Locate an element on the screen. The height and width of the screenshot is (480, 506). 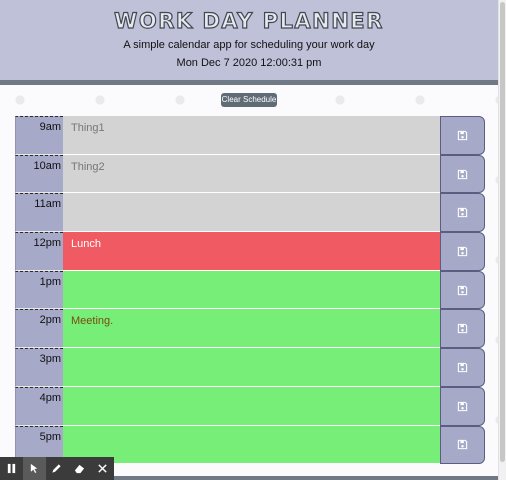
page-title: WORK DAY PLANNER is located at coordinates (249, 20).